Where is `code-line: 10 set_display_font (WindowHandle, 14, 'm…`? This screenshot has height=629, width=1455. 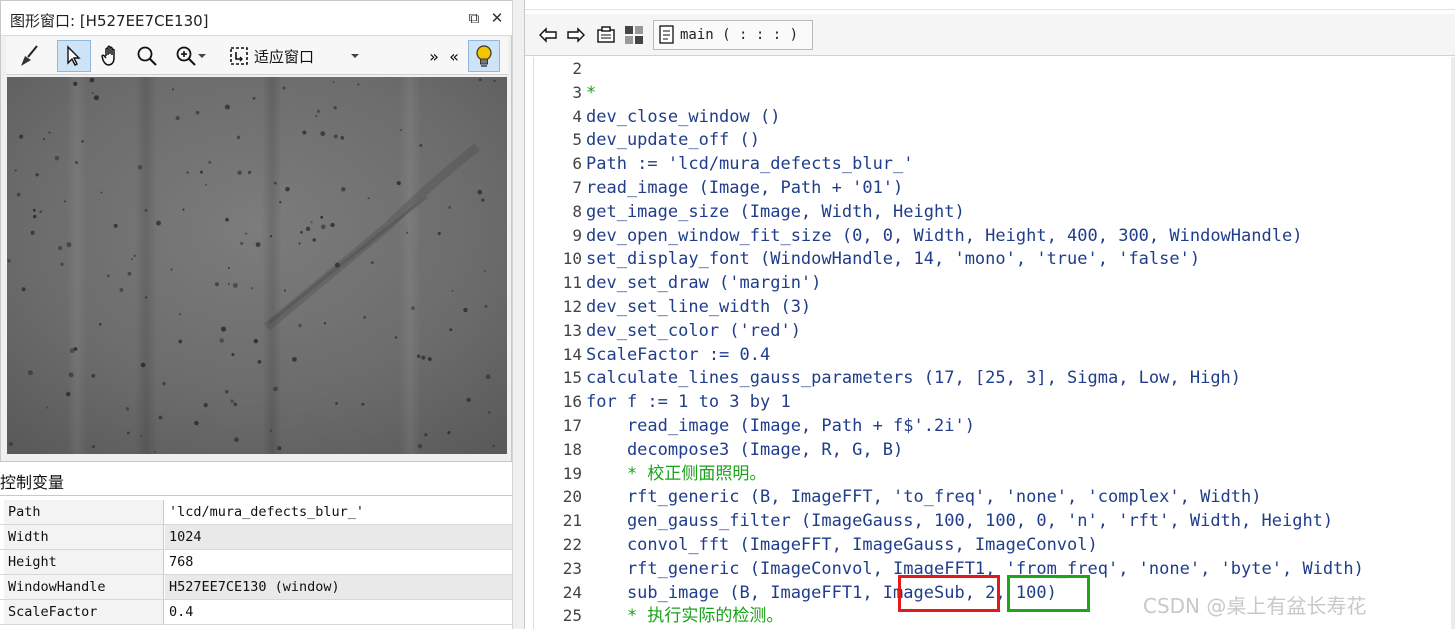
code-line: 10 set_display_font (WindowHandle, 14, 'm… is located at coordinates (994, 259).